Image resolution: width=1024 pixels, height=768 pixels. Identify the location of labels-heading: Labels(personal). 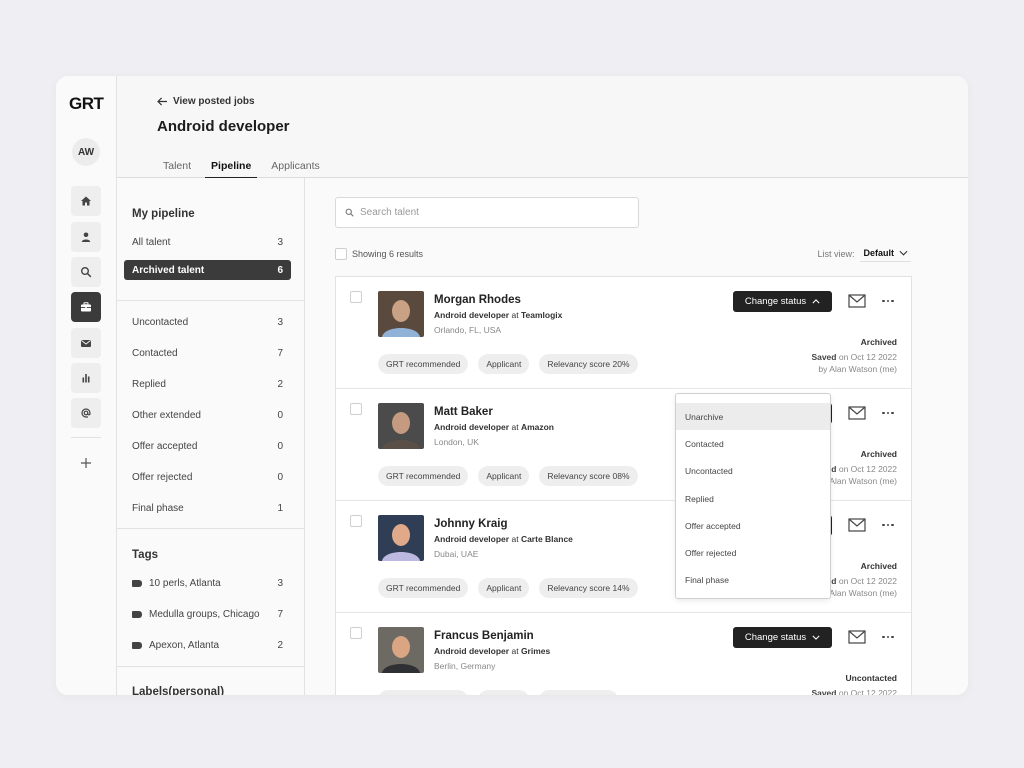
(178, 690).